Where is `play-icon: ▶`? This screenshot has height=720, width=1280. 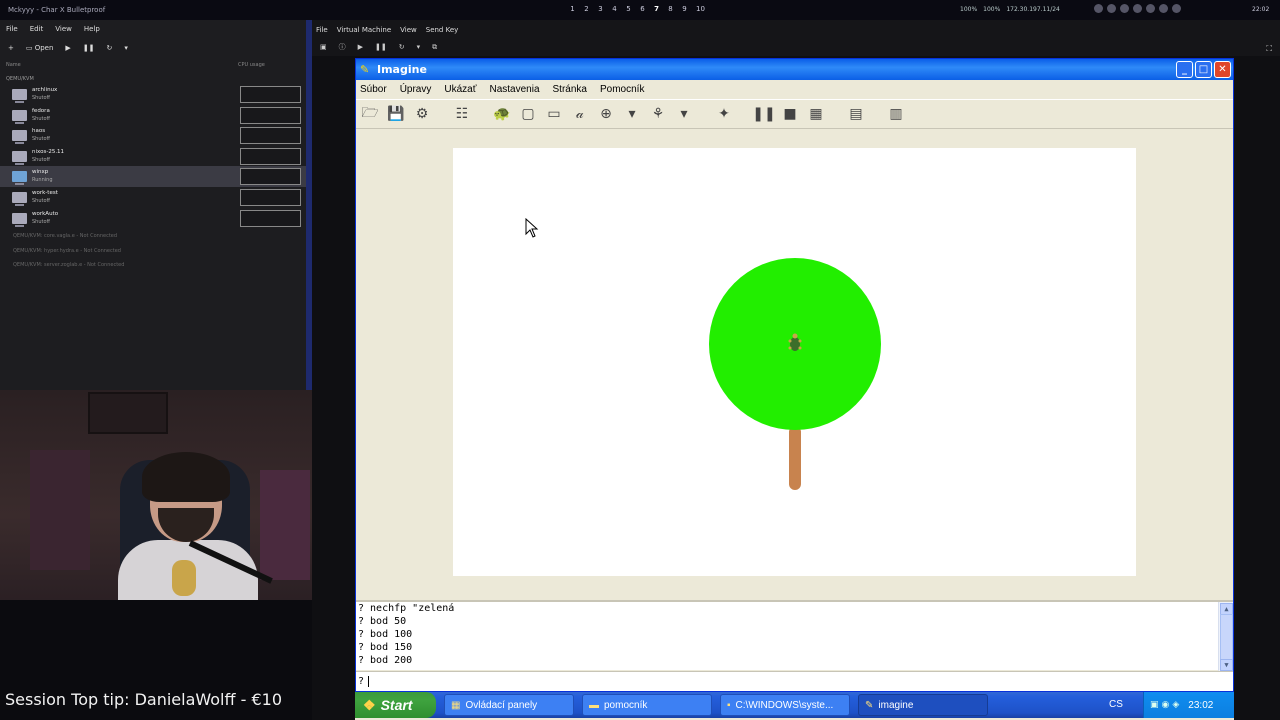 play-icon: ▶ is located at coordinates (67, 48).